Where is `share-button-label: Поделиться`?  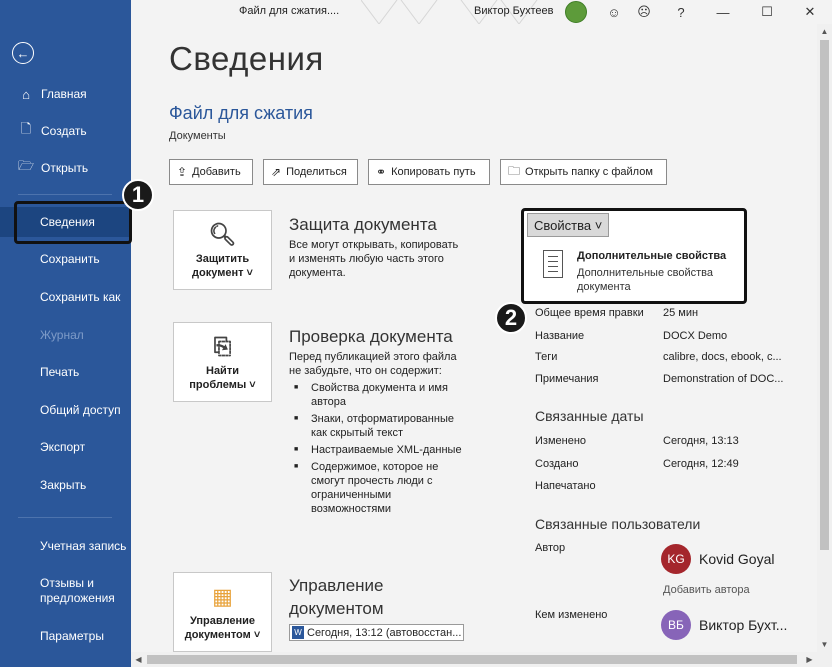 share-button-label: Поделиться is located at coordinates (316, 172).